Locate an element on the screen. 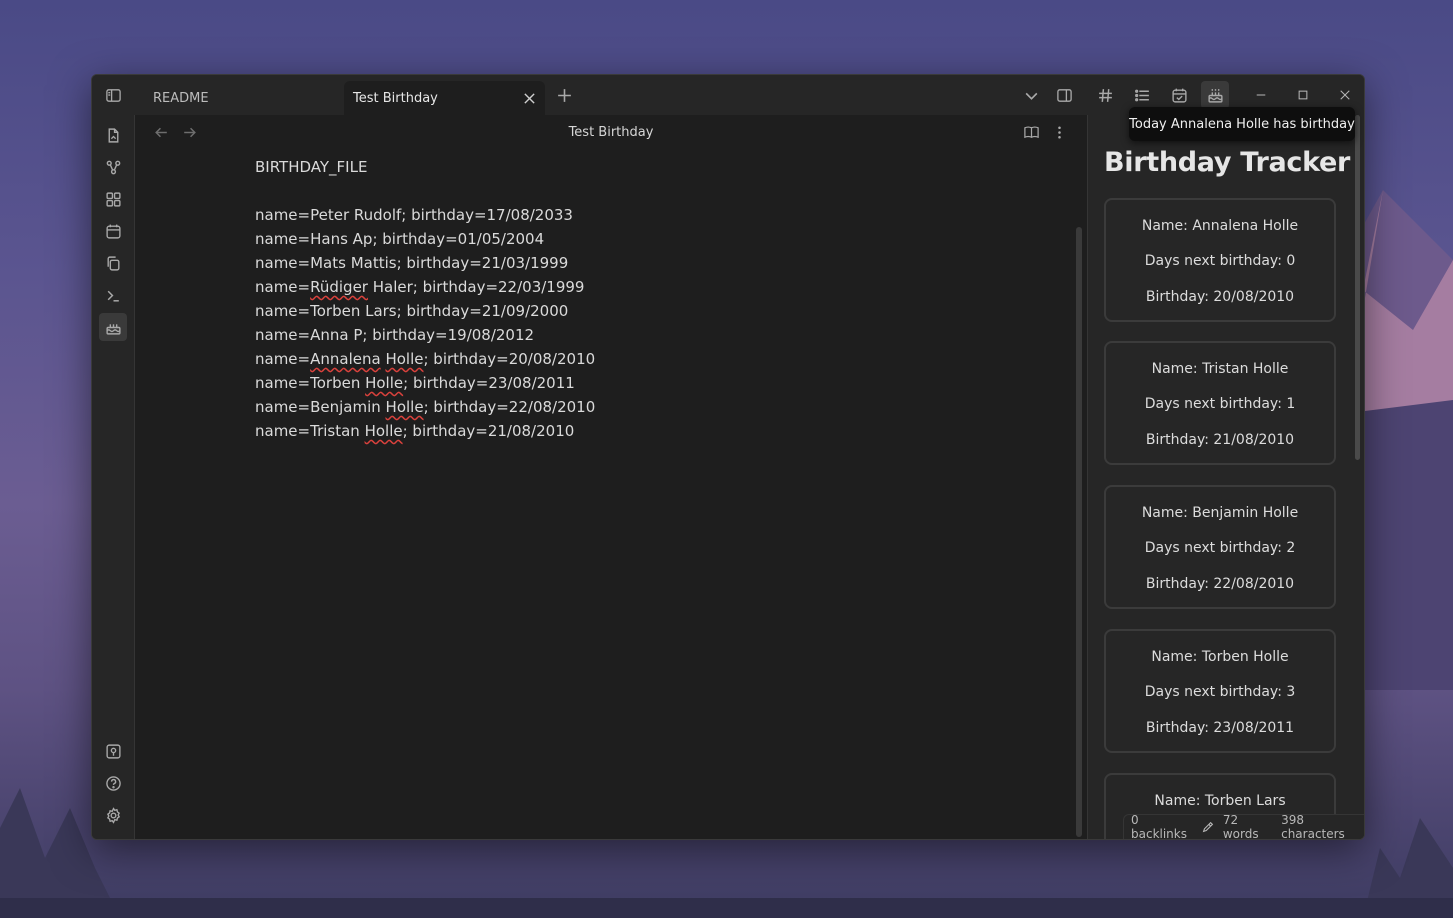 The image size is (1453, 918). view-title: Test Birthday is located at coordinates (611, 132).